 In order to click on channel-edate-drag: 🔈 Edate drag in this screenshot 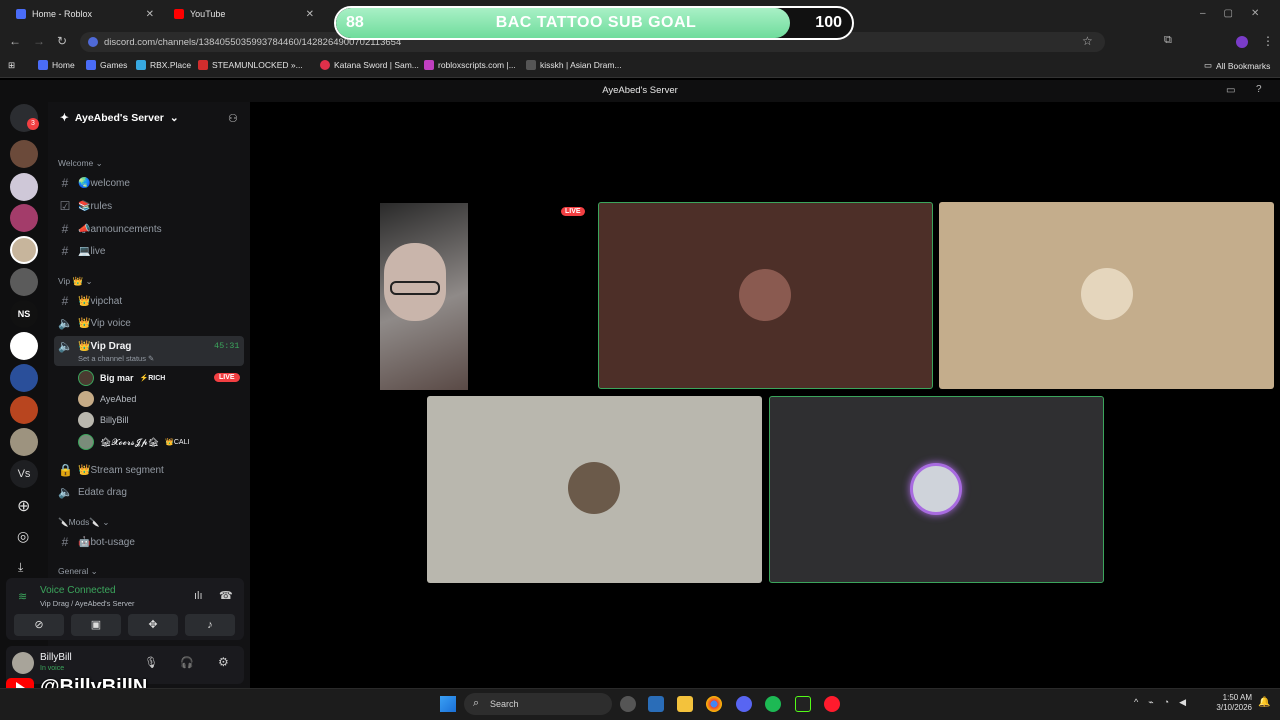, I will do `click(92, 492)`.